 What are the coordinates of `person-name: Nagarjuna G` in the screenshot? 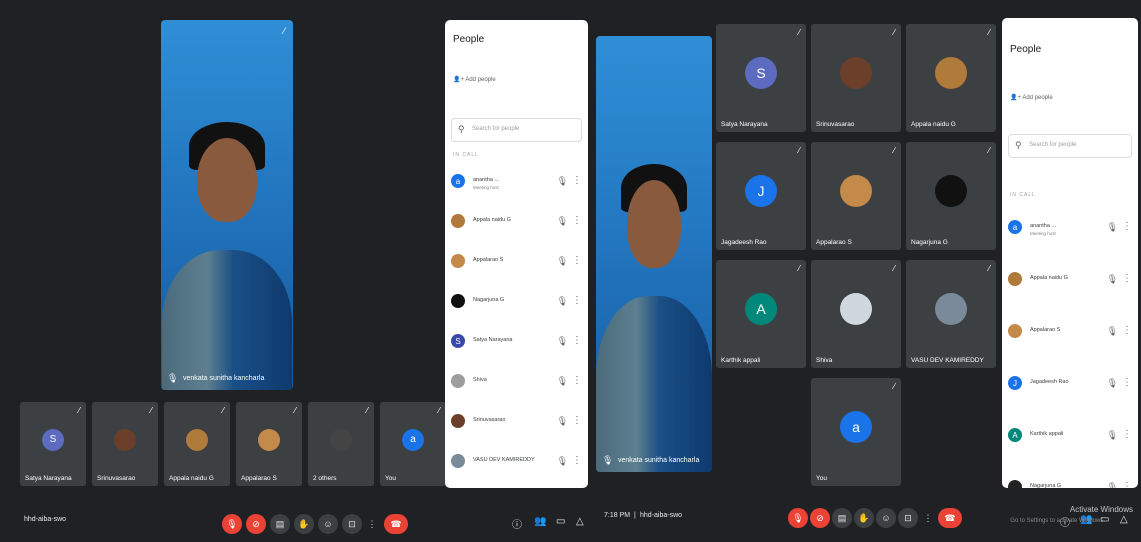 It's located at (1046, 485).